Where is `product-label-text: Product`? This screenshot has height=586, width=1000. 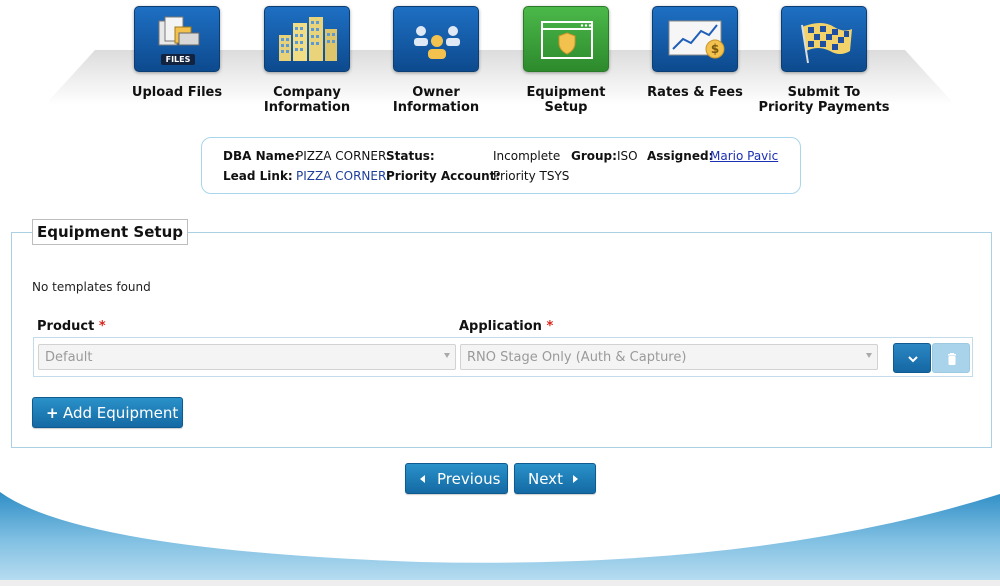 product-label-text: Product is located at coordinates (66, 326).